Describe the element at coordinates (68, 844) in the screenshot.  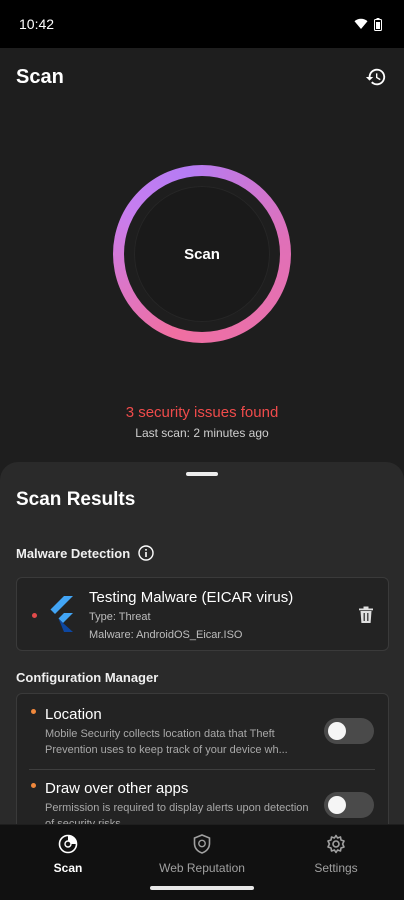
I see `scan-icon` at that location.